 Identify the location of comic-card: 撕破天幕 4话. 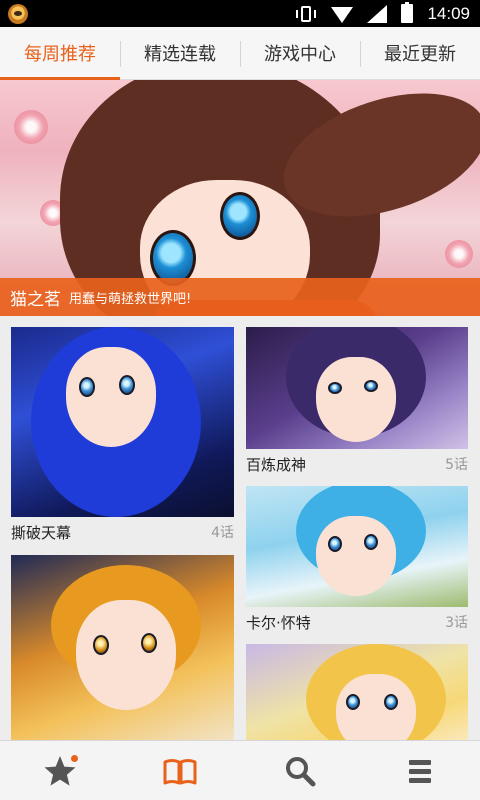
(122, 437).